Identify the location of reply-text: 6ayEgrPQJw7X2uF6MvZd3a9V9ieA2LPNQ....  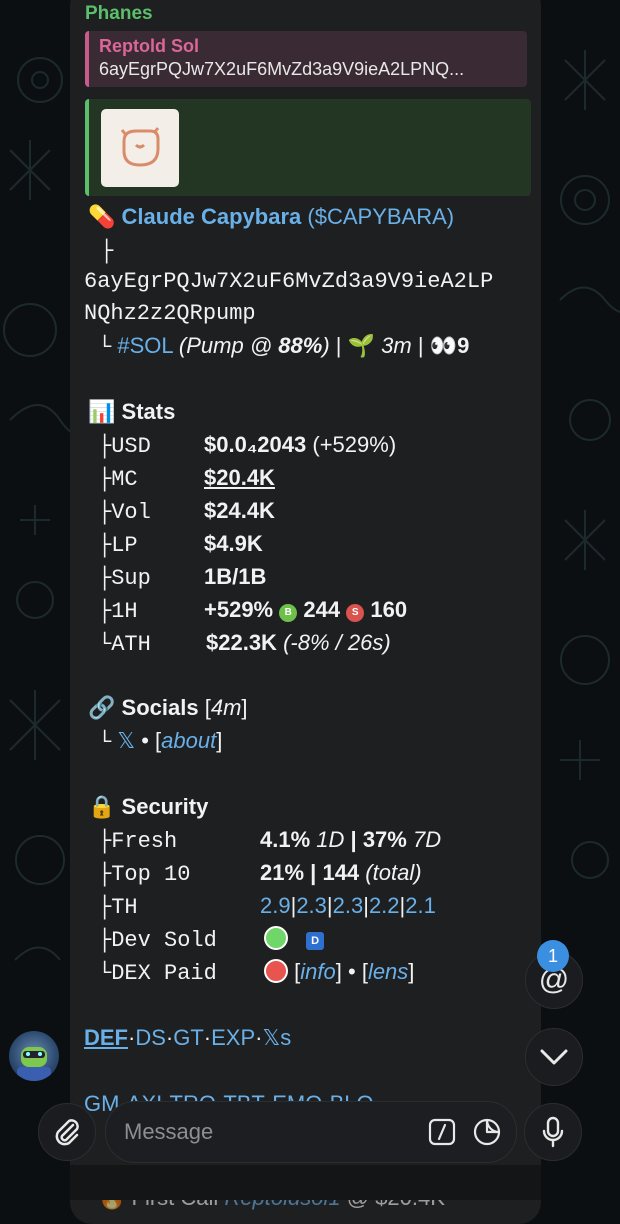
(282, 69).